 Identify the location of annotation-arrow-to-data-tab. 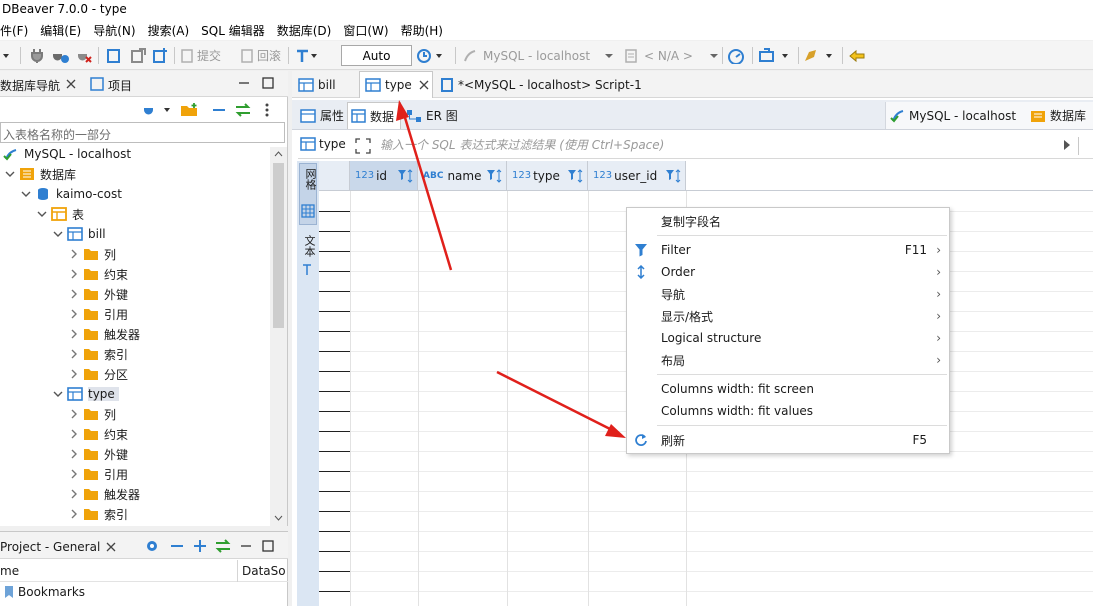
(424, 185).